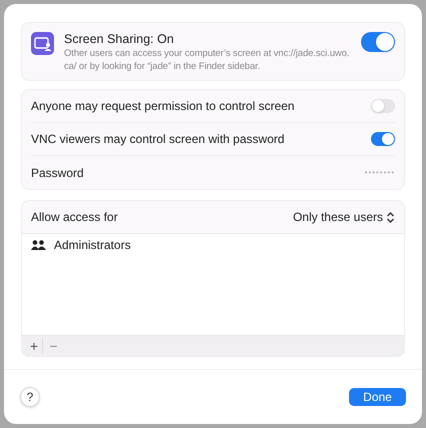 This screenshot has width=426, height=428. Describe the element at coordinates (57, 173) in the screenshot. I see `password-label: Password` at that location.